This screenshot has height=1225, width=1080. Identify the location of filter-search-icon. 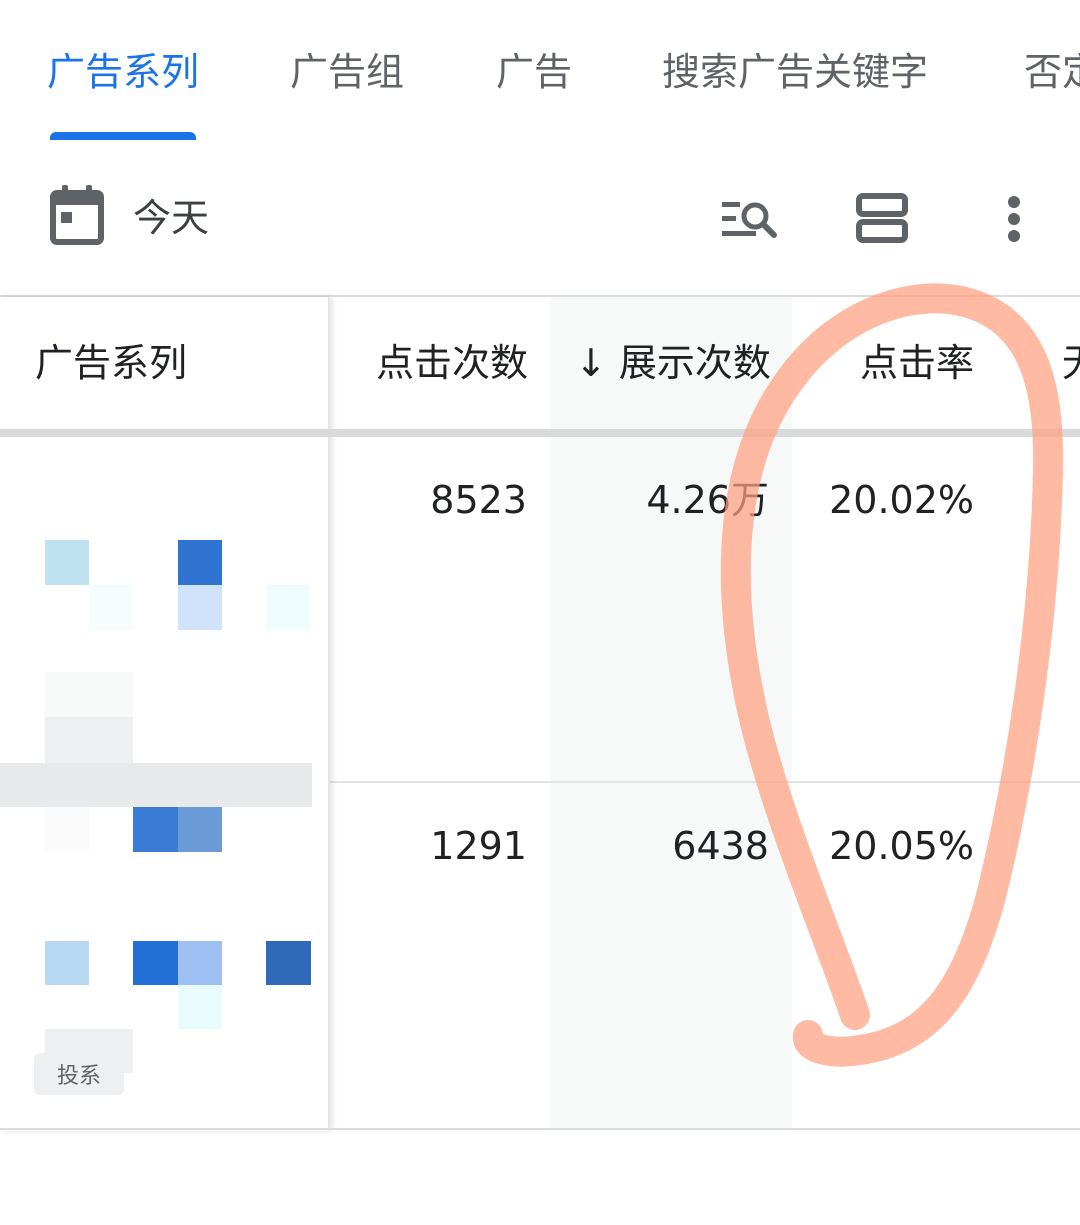
(750, 219).